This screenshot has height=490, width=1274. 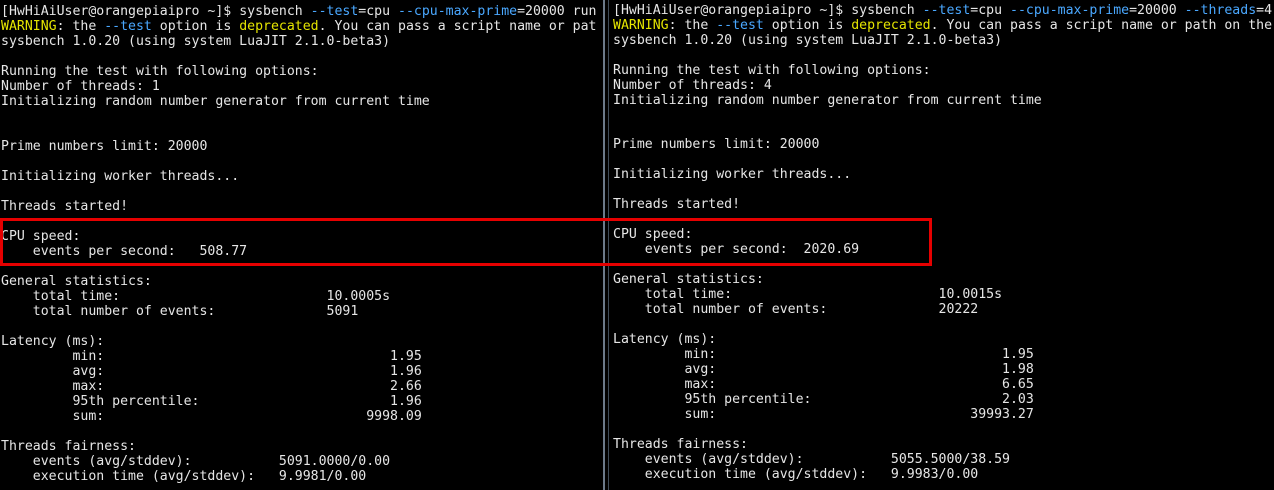 I want to click on warning-text: . You can pass a script name or pat, so click(x=457, y=26).